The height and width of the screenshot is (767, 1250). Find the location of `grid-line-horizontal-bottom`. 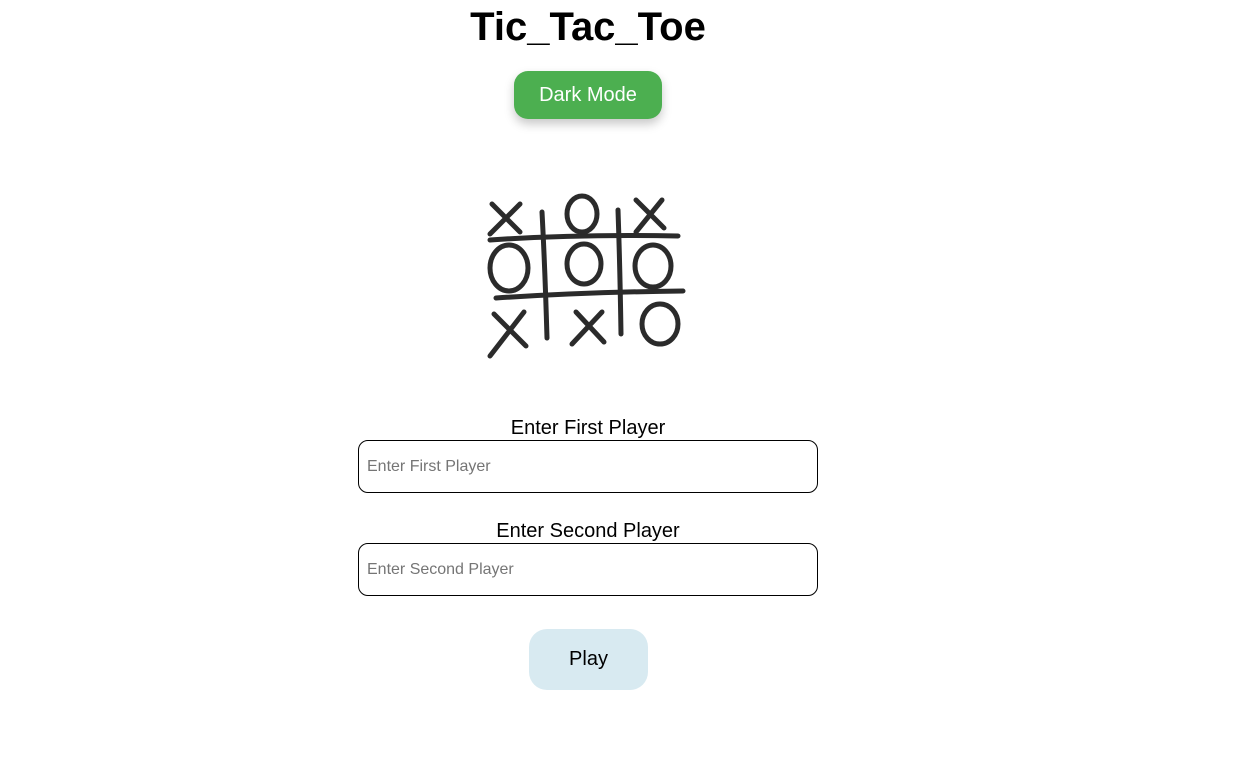

grid-line-horizontal-bottom is located at coordinates (589, 294).